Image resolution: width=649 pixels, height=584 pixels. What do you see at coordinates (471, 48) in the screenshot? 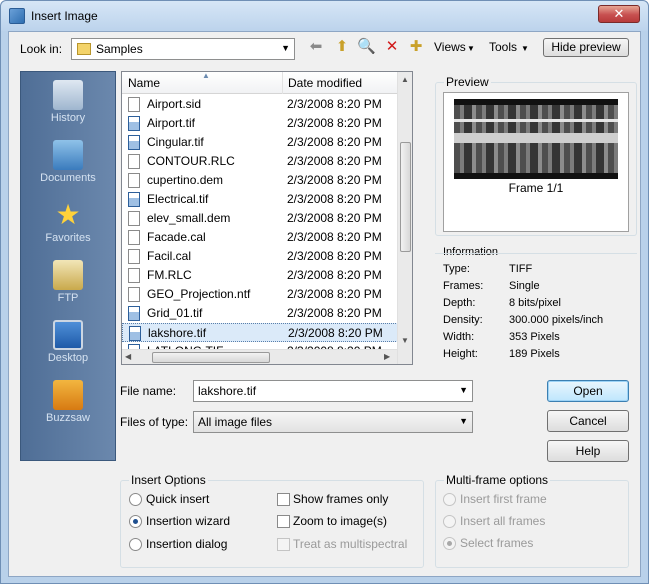
I see `views-chevron-icon: ▼` at bounding box center [471, 48].